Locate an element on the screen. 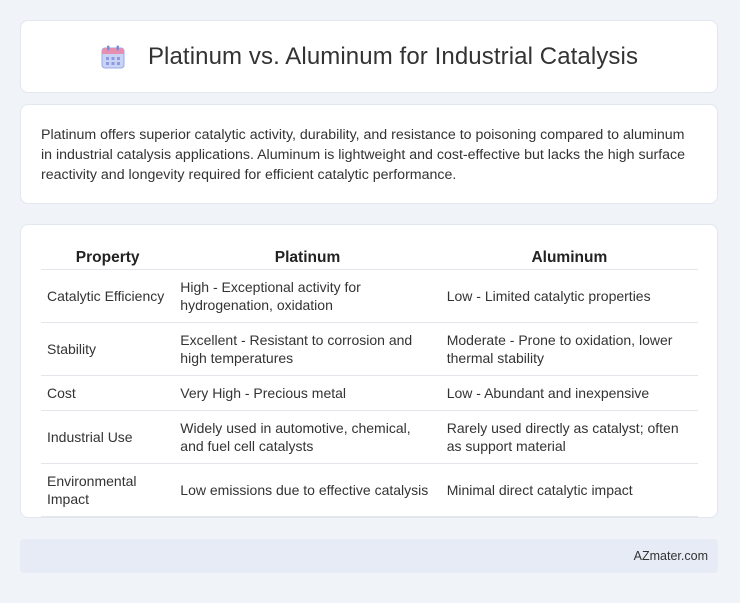 The image size is (740, 603). table-cell-aluminum: Minimal direct catalytic impact is located at coordinates (569, 490).